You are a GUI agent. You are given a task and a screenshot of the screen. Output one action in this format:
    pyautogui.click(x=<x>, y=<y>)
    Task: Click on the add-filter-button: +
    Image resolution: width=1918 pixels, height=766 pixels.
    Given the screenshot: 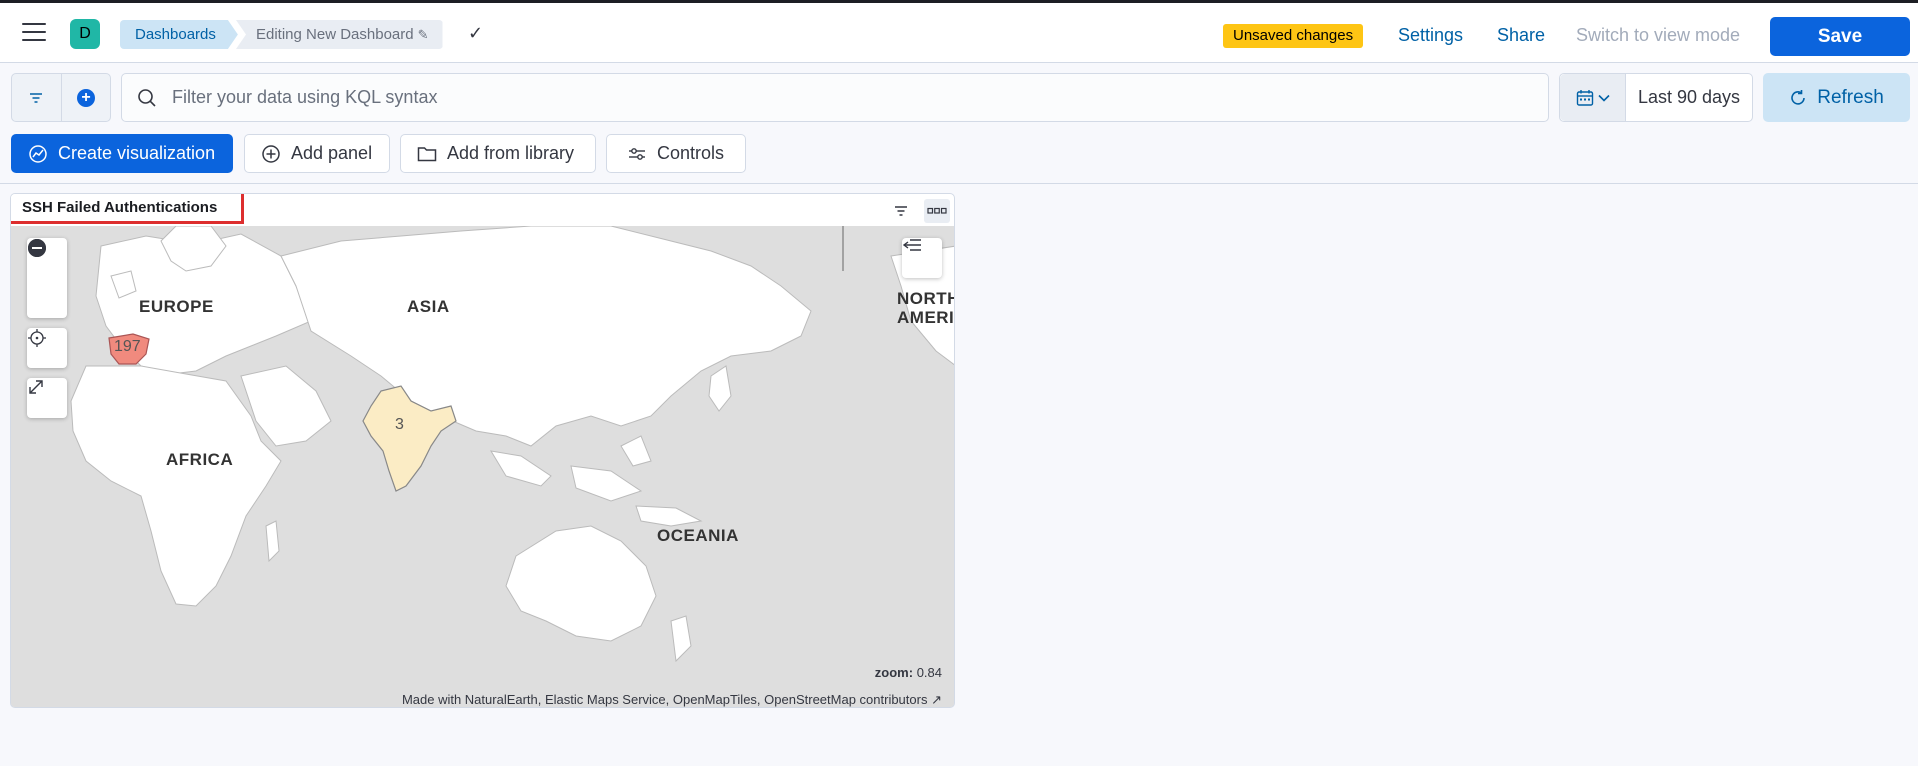 What is the action you would take?
    pyautogui.click(x=85, y=97)
    